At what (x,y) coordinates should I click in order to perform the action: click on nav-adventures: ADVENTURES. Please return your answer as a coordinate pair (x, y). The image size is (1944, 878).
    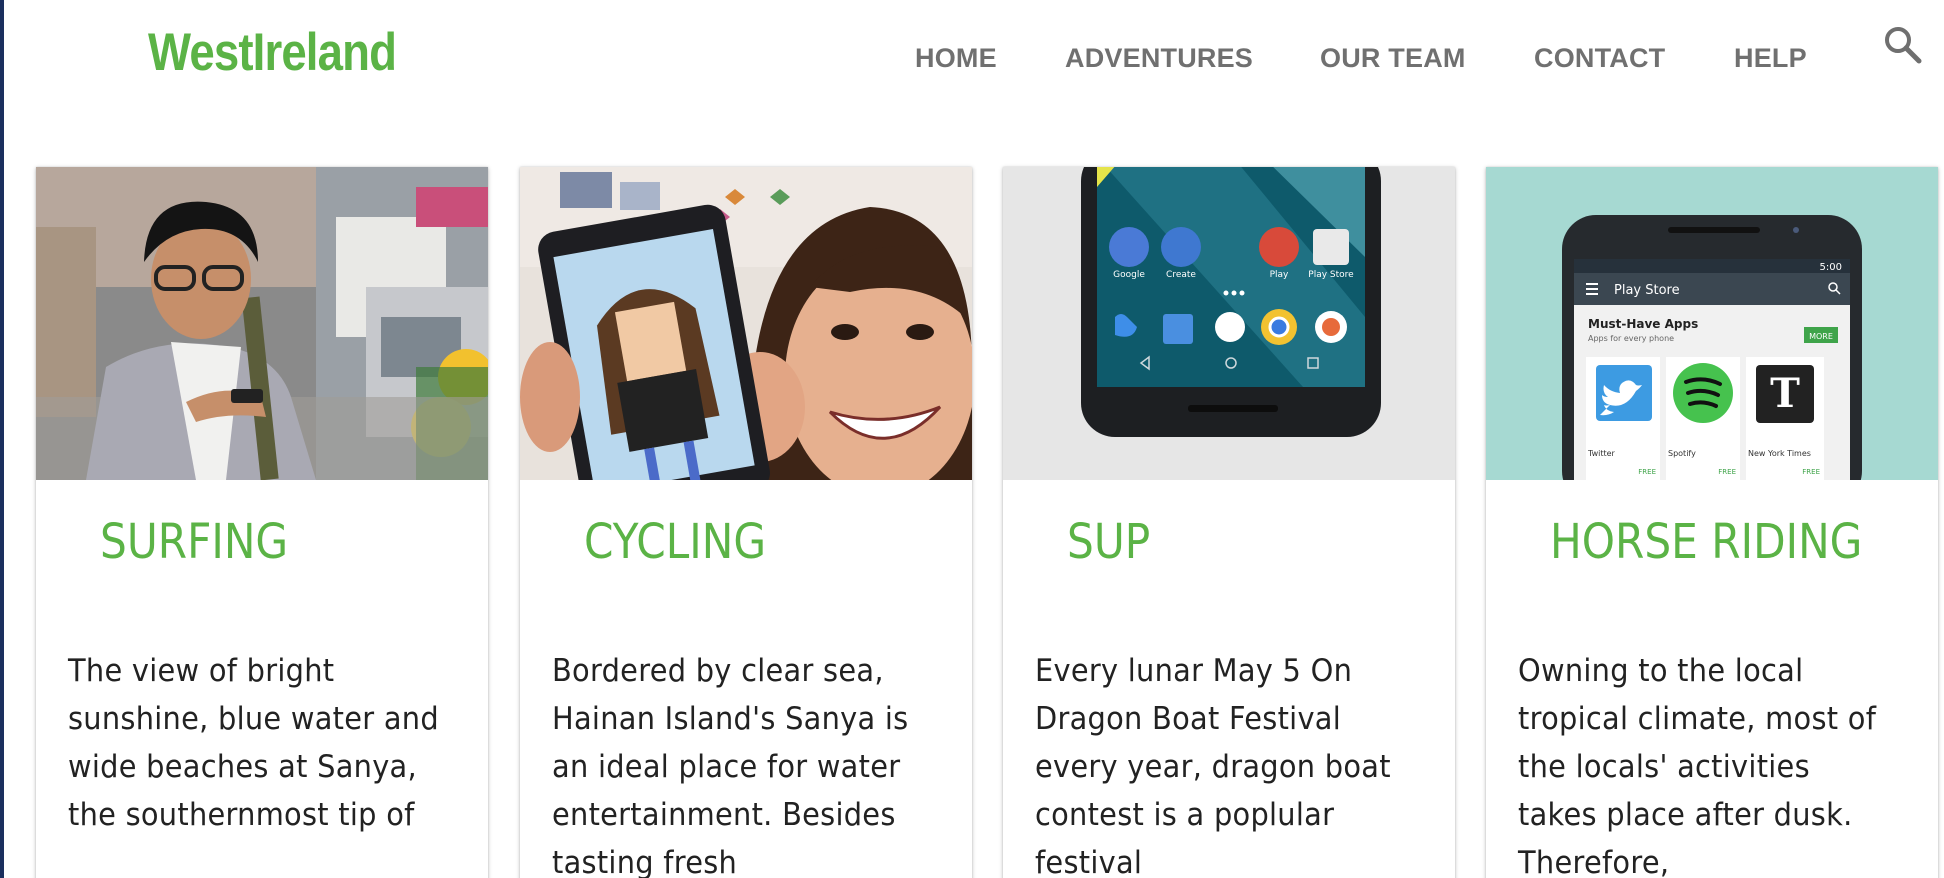
    Looking at the image, I should click on (1159, 58).